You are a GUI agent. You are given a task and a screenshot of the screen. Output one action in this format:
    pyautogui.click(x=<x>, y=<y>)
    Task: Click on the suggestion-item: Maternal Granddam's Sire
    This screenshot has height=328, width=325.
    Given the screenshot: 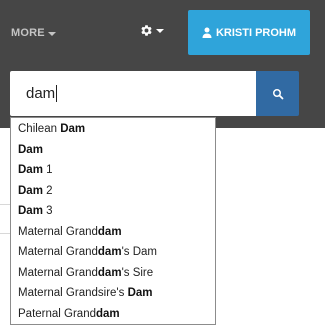 What is the action you would take?
    pyautogui.click(x=113, y=273)
    